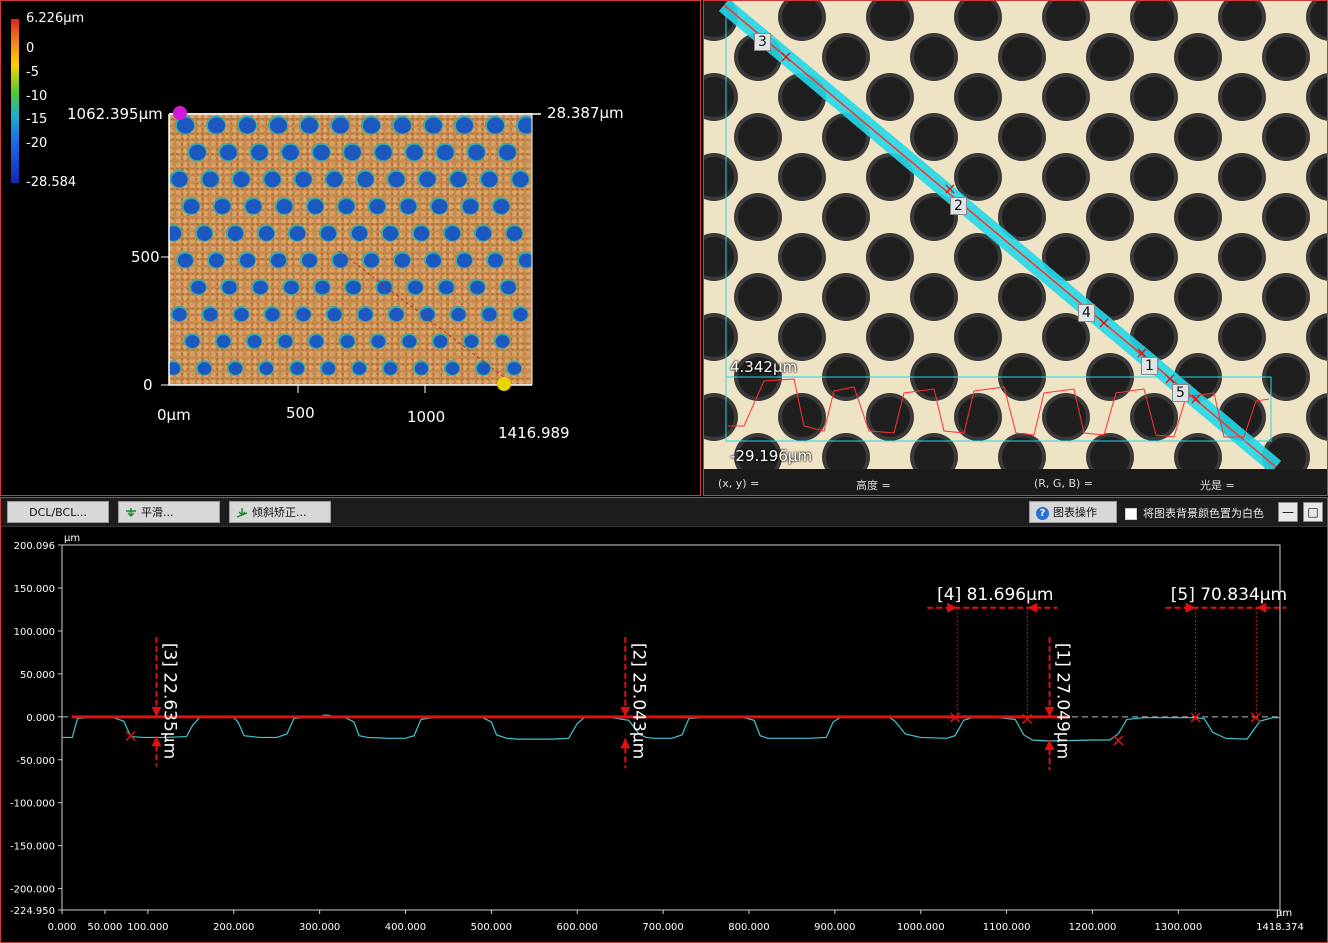 The height and width of the screenshot is (943, 1328). What do you see at coordinates (145, 257) in the screenshot?
I see `y-axis-tick-label: 500` at bounding box center [145, 257].